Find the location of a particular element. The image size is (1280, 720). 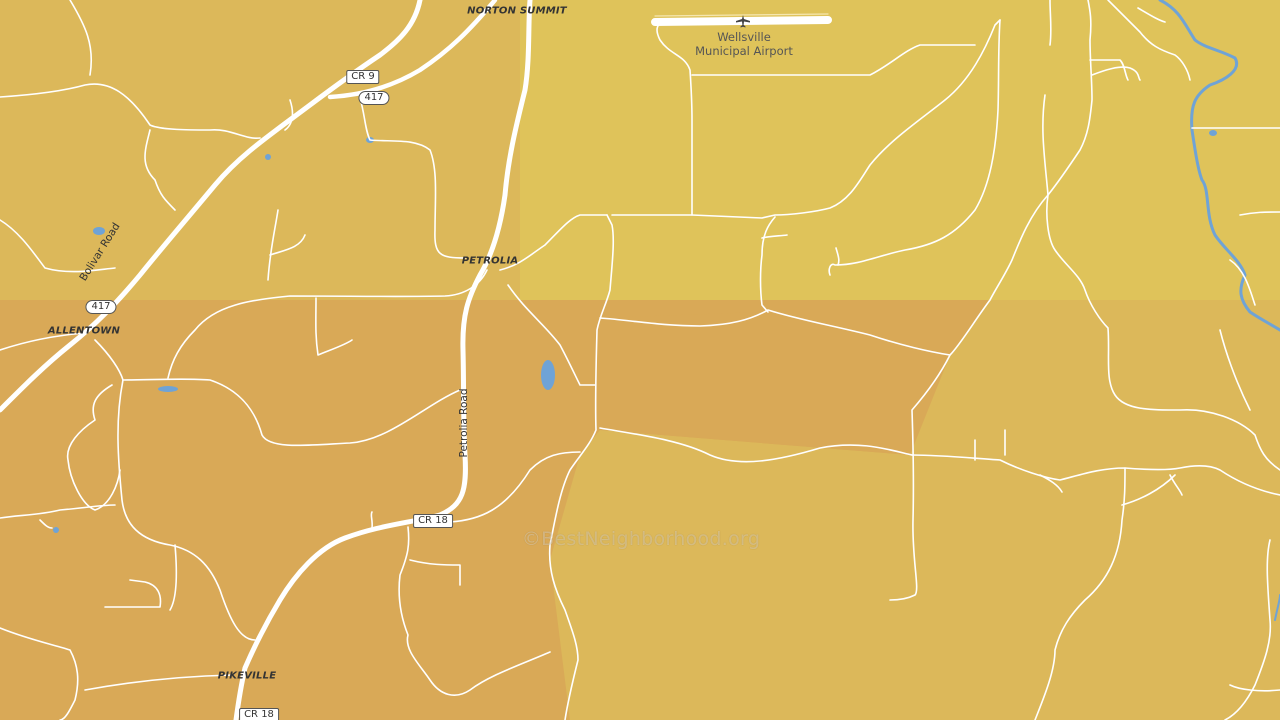

watermark: ©BestNeighborhood.org is located at coordinates (641, 539).